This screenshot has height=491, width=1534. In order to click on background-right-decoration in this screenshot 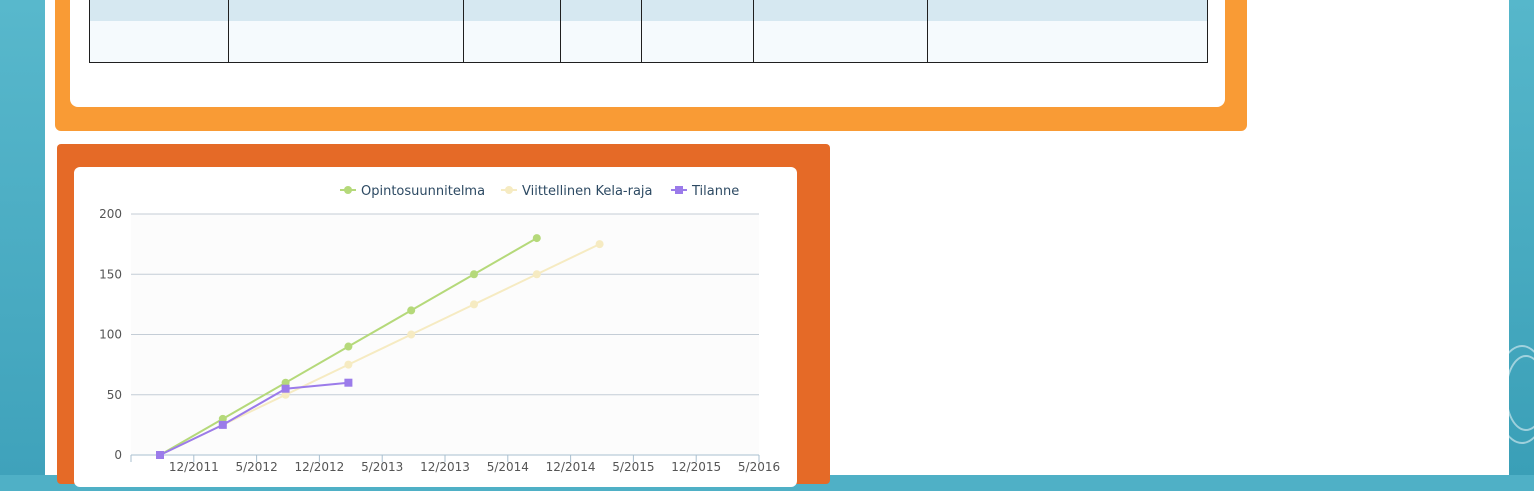, I will do `click(1514, 237)`.